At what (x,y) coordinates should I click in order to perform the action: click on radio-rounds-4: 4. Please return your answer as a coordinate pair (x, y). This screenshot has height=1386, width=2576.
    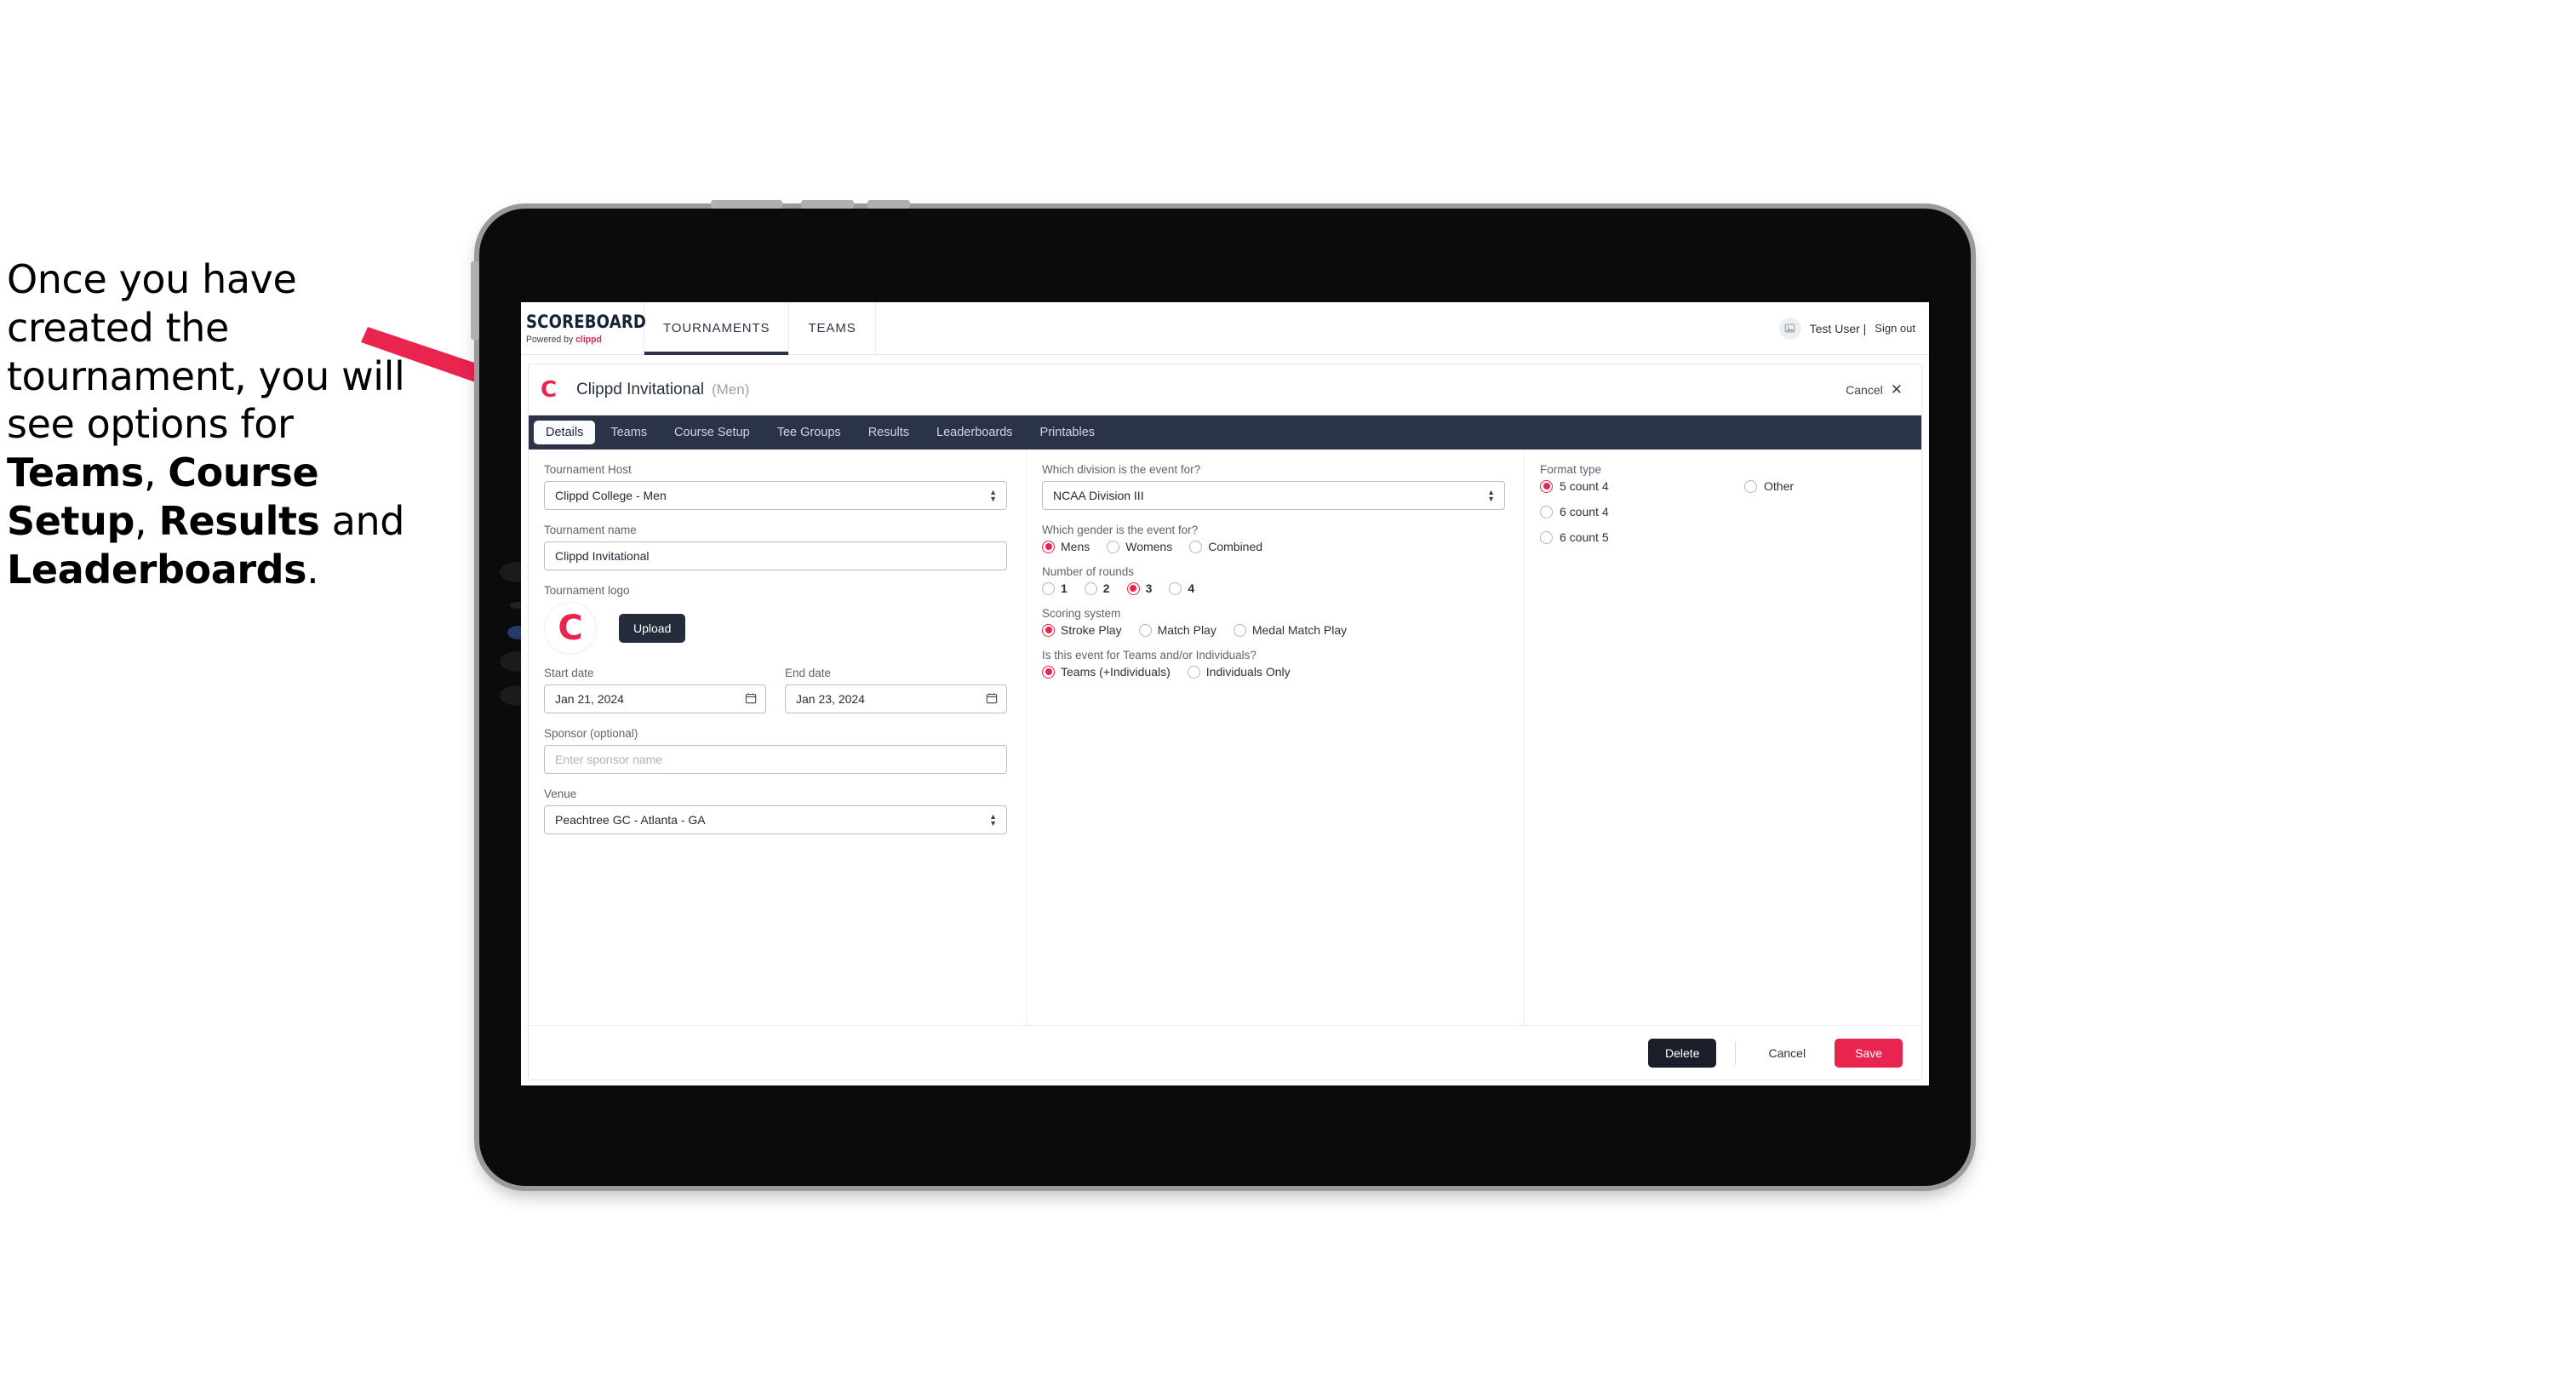
    Looking at the image, I should click on (1181, 588).